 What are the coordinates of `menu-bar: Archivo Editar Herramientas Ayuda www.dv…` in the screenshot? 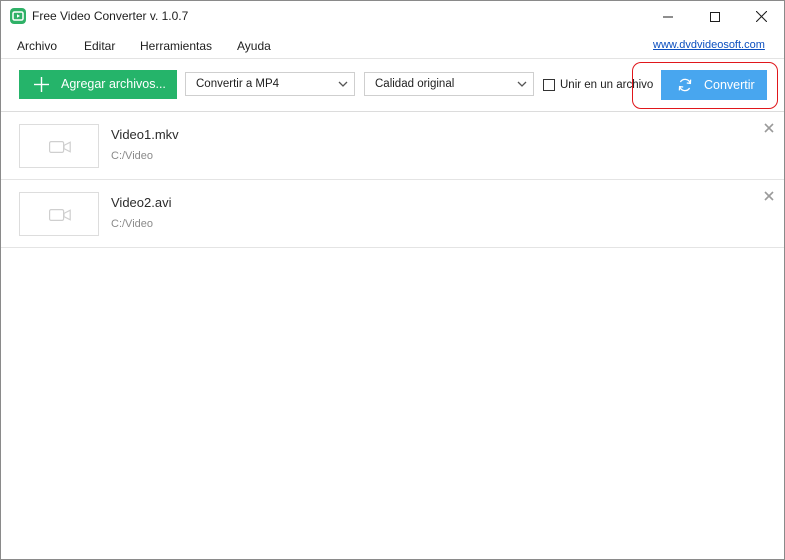 It's located at (392, 45).